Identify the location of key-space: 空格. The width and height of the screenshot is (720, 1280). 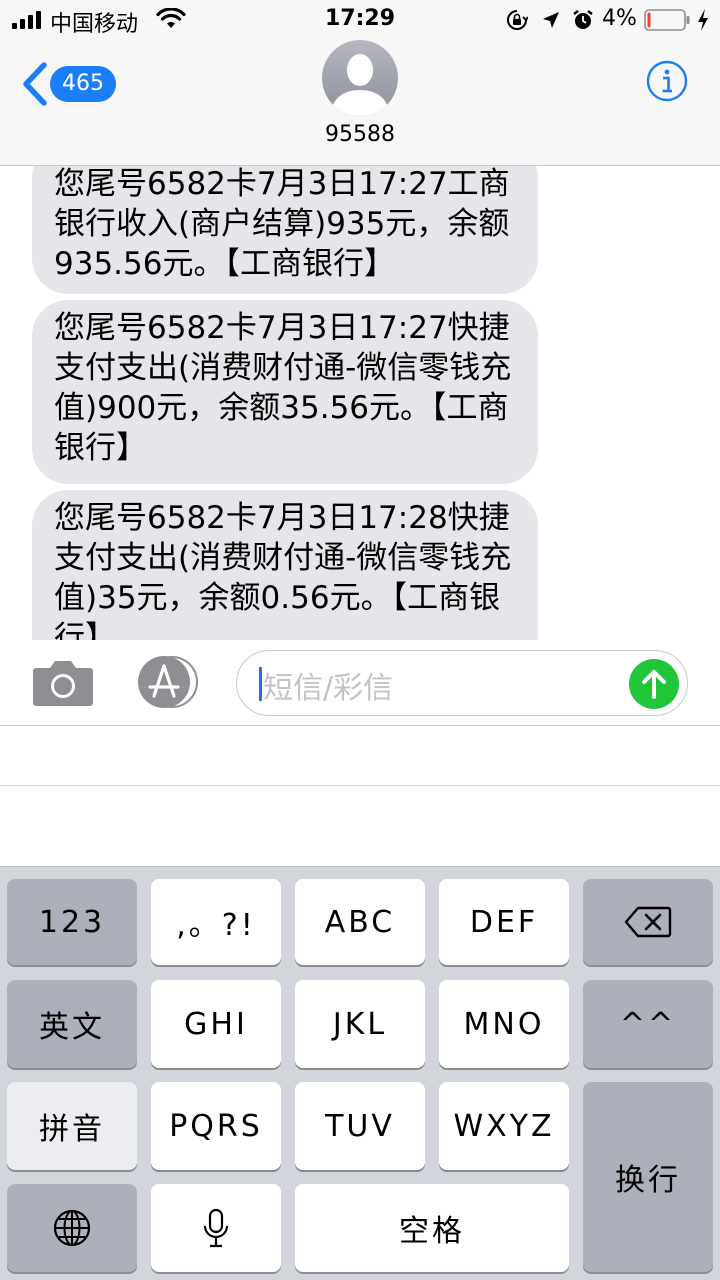
(432, 1228).